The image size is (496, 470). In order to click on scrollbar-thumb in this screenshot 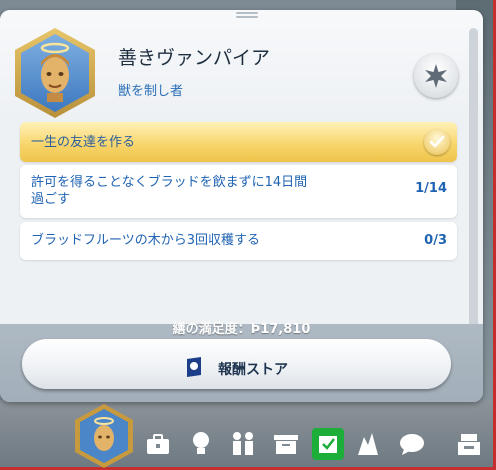, I will do `click(473, 178)`.